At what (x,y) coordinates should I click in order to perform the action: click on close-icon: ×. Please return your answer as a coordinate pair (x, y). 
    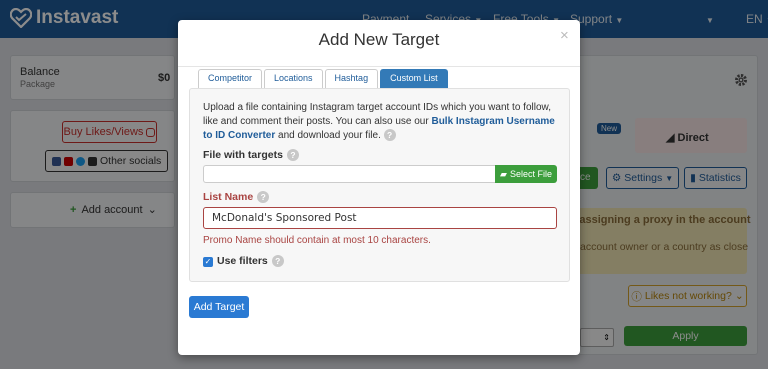
    Looking at the image, I should click on (564, 35).